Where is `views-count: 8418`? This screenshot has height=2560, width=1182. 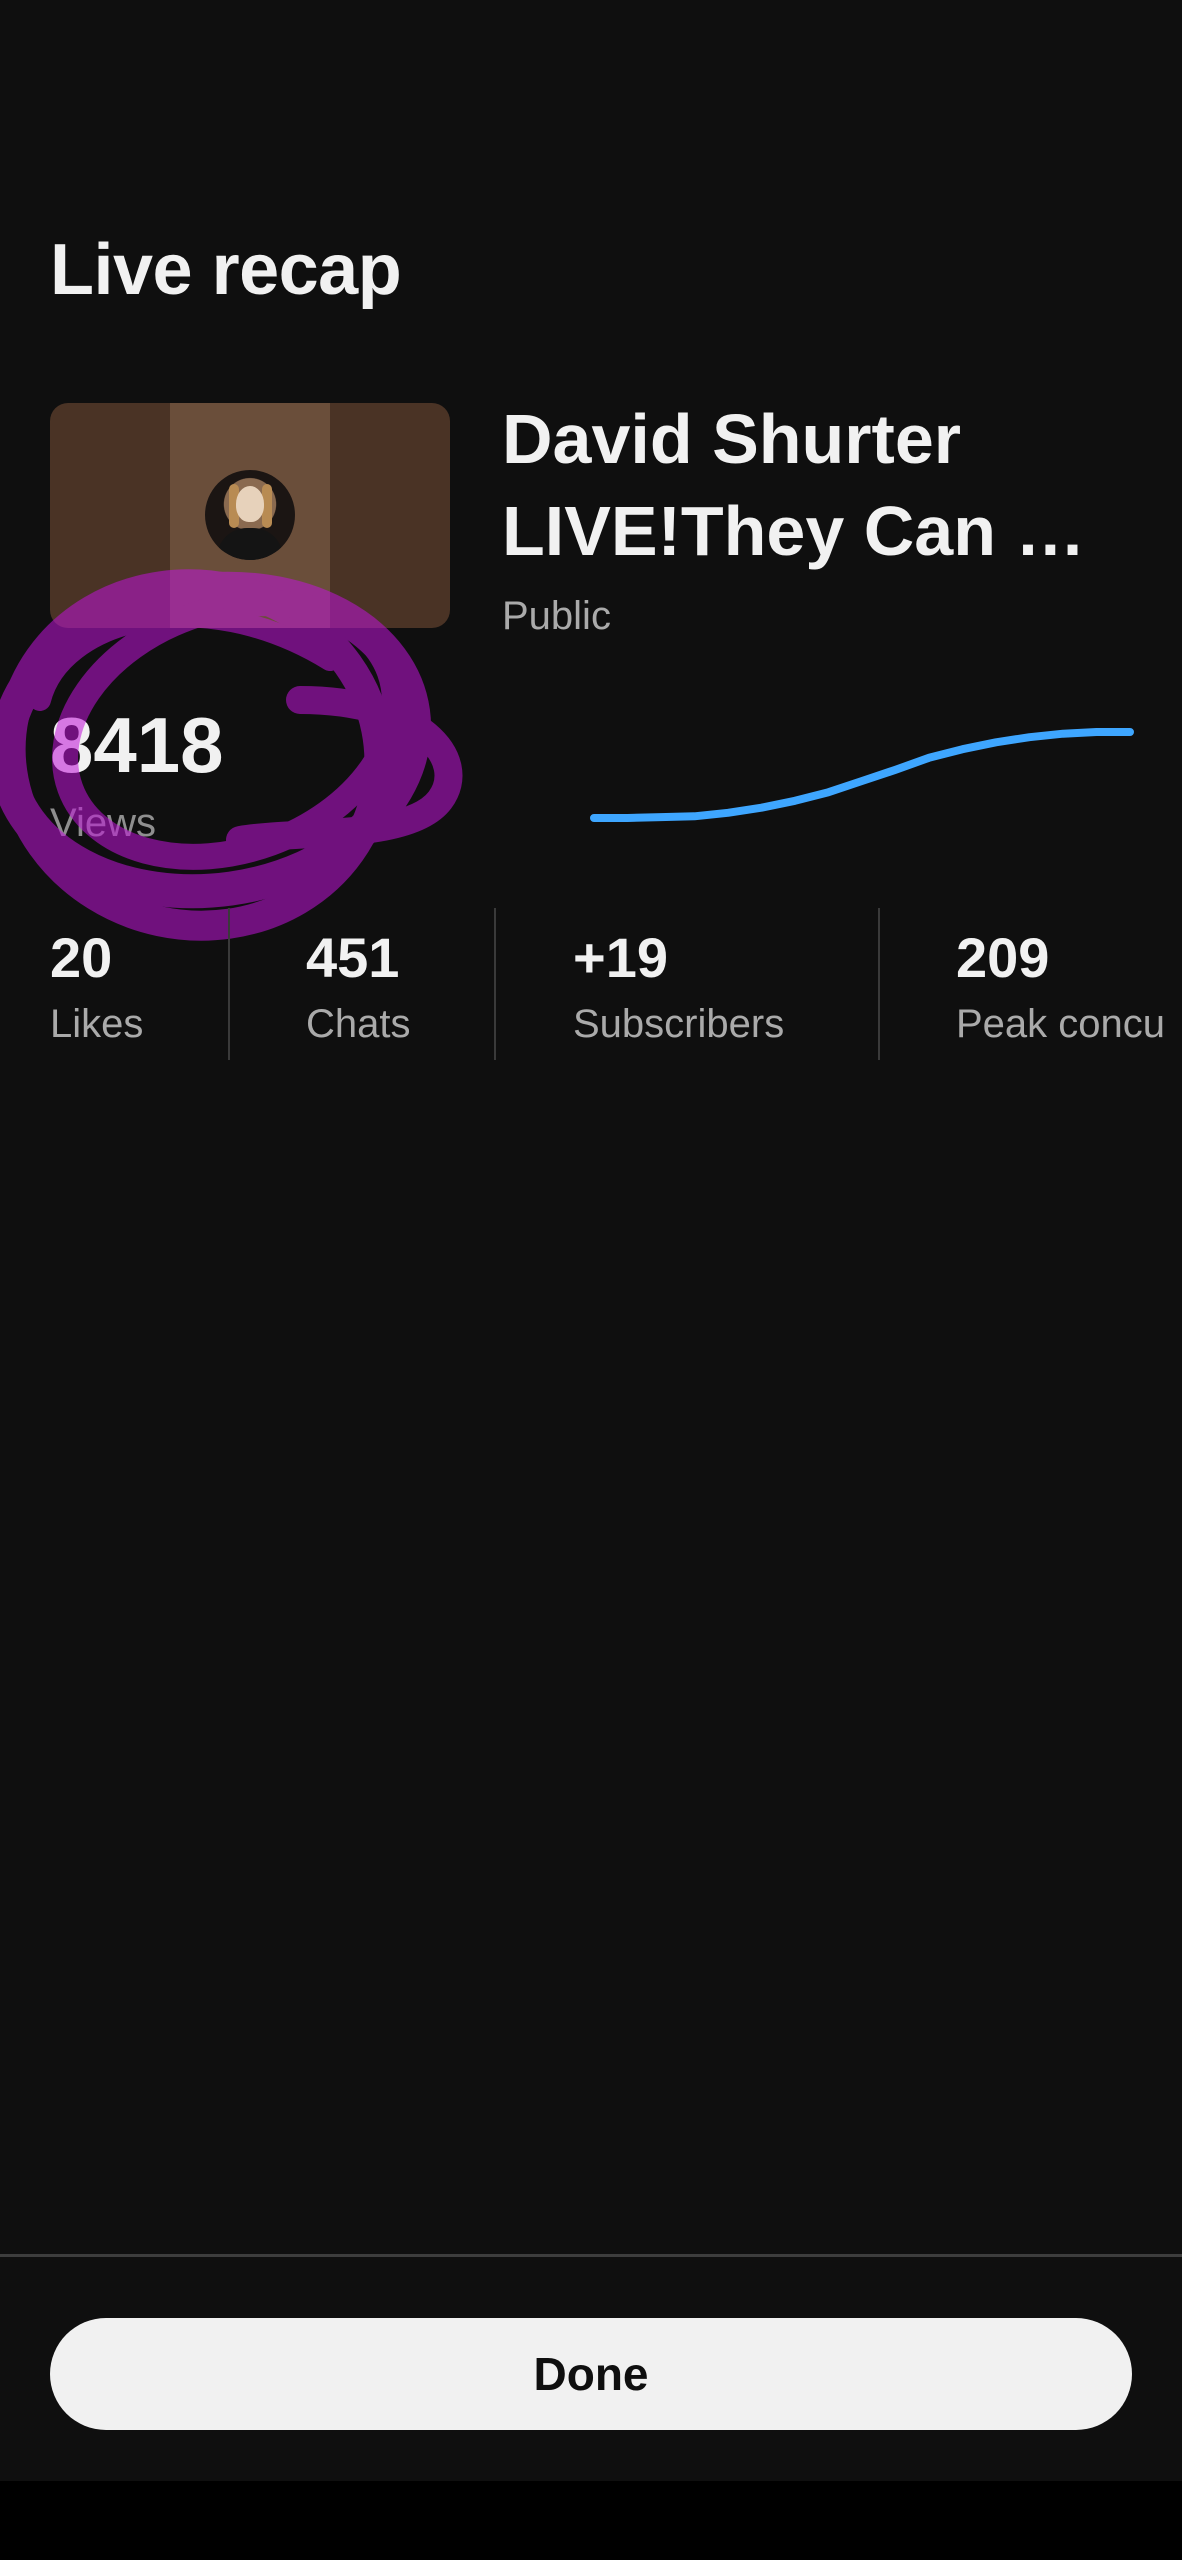 views-count: 8418 is located at coordinates (137, 745).